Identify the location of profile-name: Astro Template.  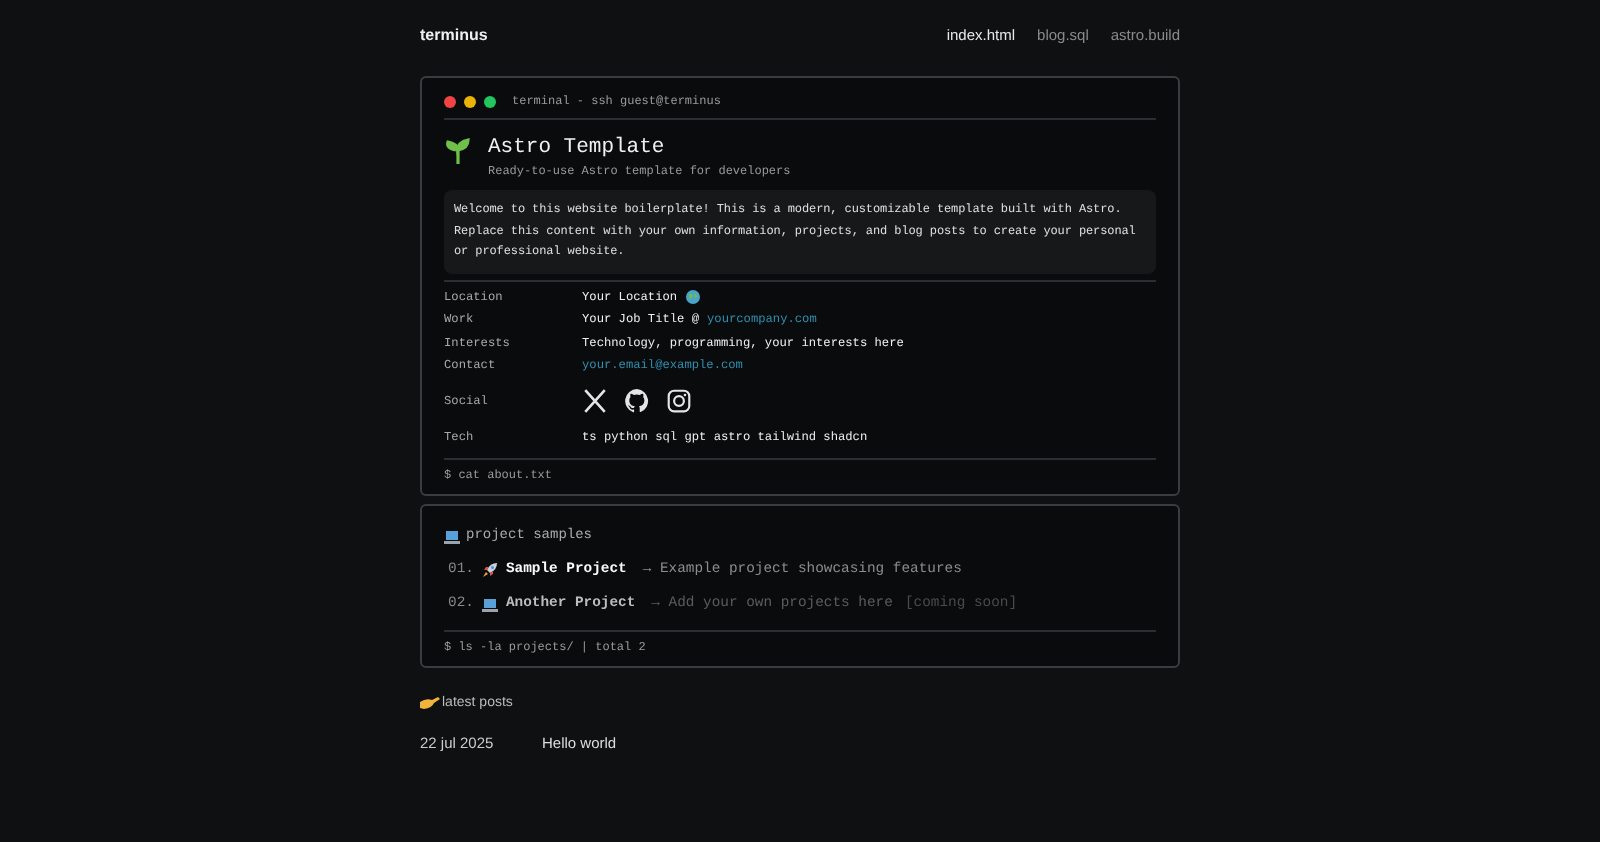
(577, 148).